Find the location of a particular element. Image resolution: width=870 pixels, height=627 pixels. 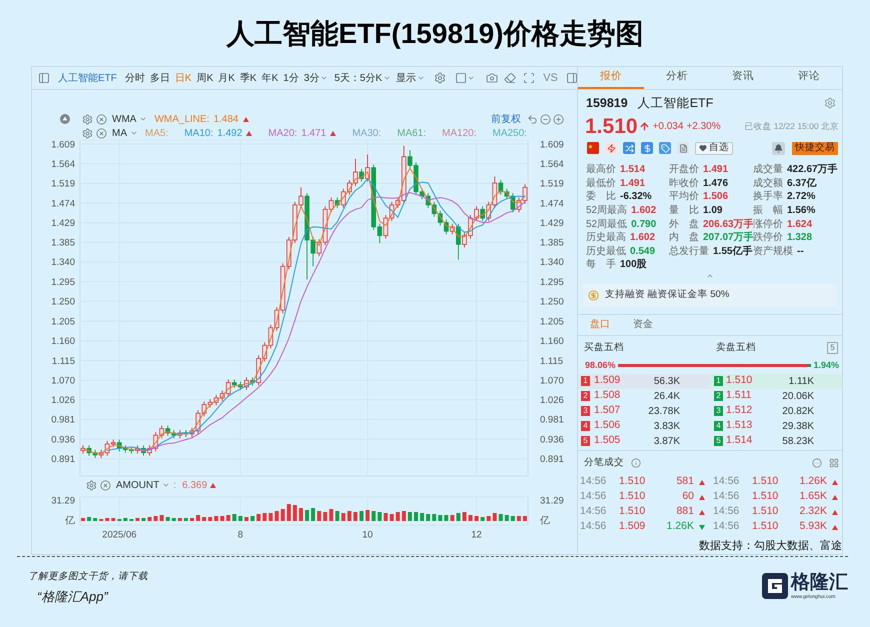

download-prompt: 了解更多图文干货，请下载 is located at coordinates (88, 577).